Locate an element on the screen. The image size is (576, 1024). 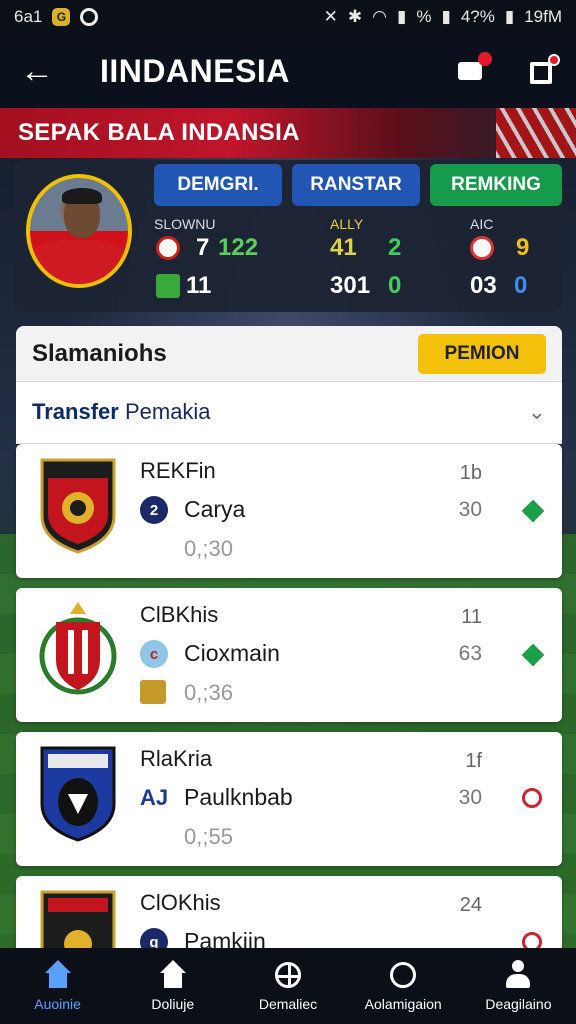
club-name: RlaKria is located at coordinates (176, 758).